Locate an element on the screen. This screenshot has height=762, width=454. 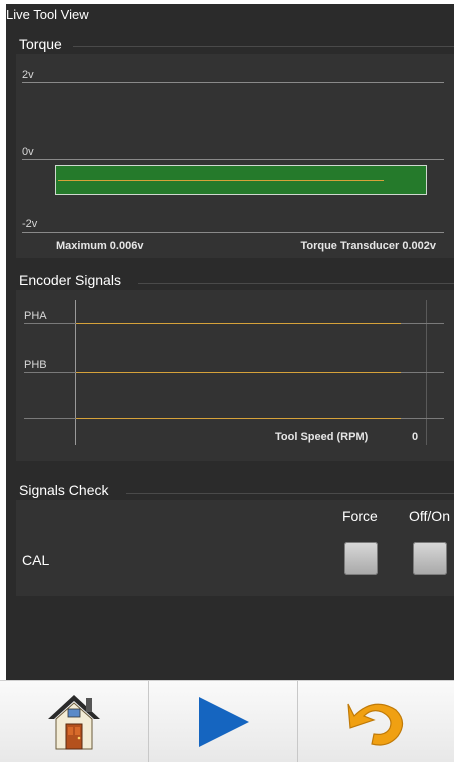
encoder-pha-label: PHA is located at coordinates (35, 316).